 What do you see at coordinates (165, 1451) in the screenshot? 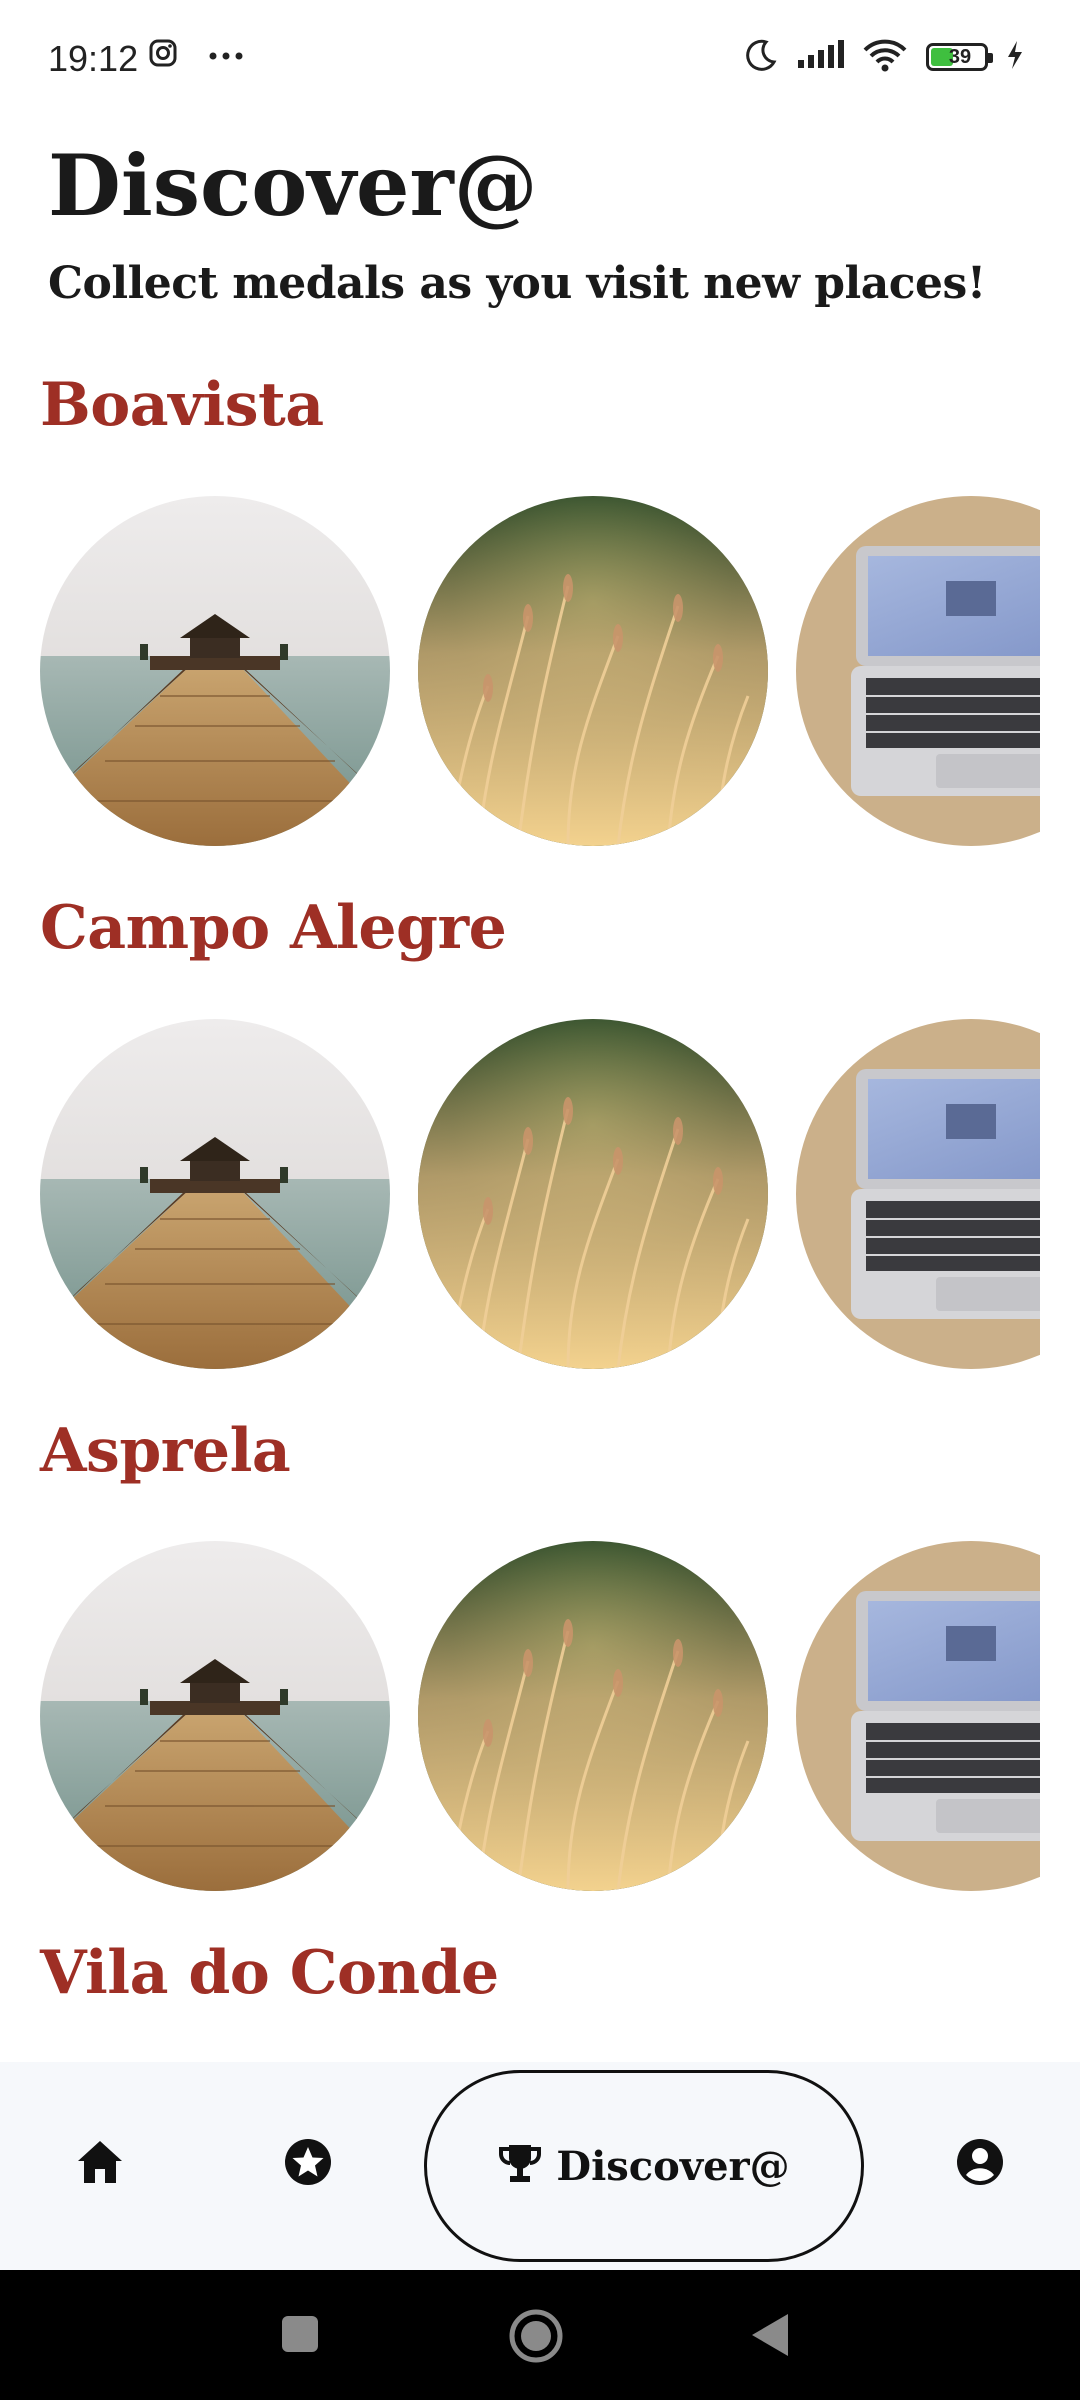
I see `section-title-asprela: Asprela` at bounding box center [165, 1451].